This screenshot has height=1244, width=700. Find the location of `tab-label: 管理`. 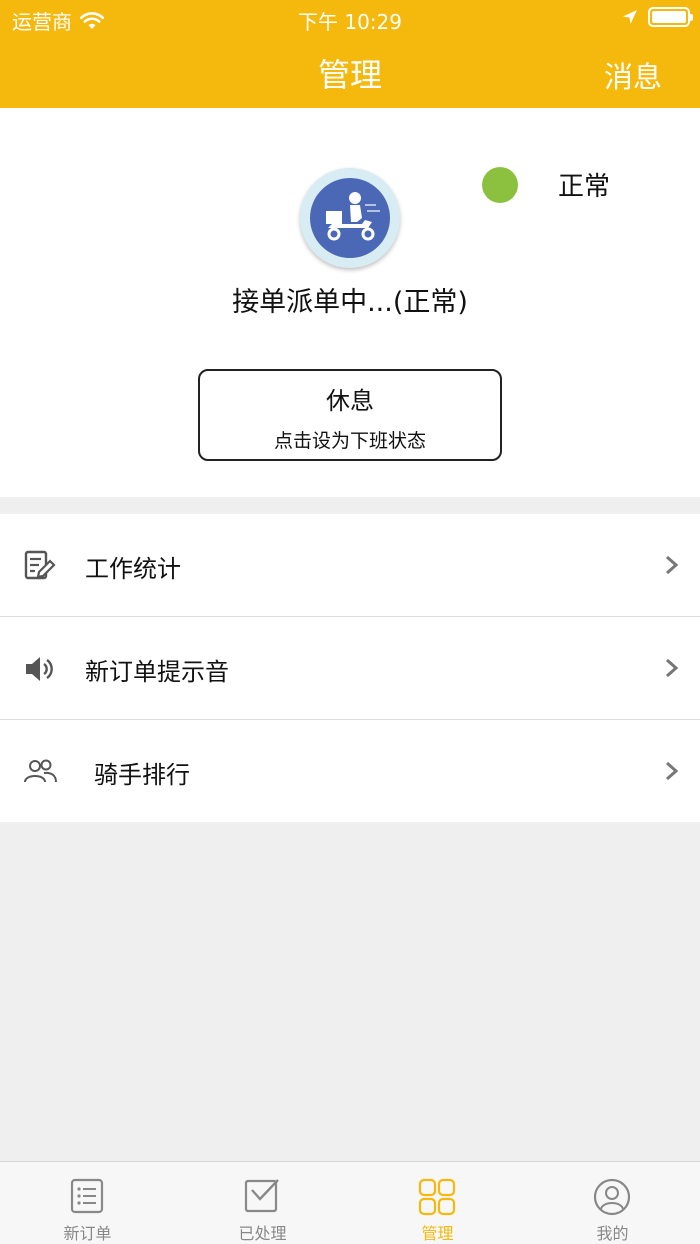

tab-label: 管理 is located at coordinates (437, 1233).